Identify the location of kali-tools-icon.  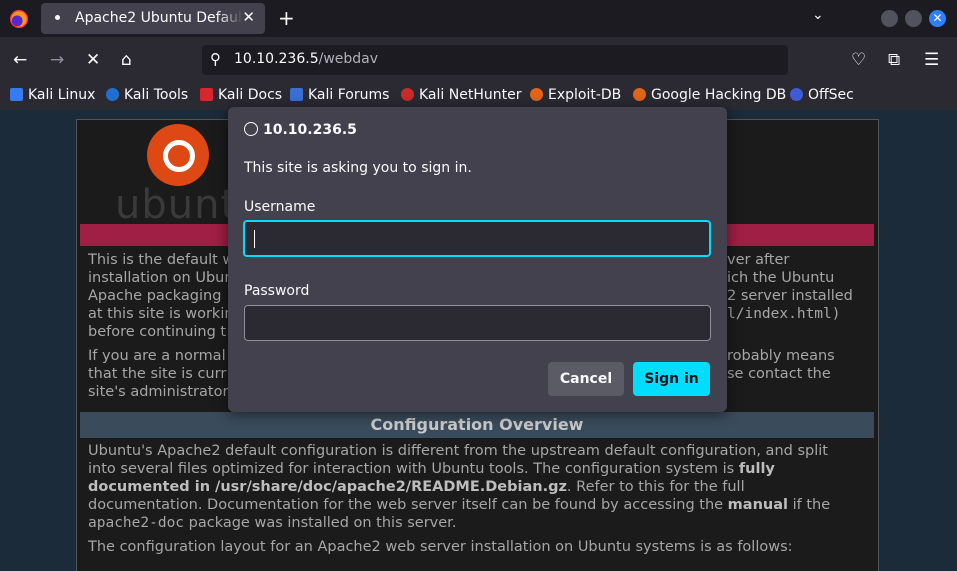
(112, 94).